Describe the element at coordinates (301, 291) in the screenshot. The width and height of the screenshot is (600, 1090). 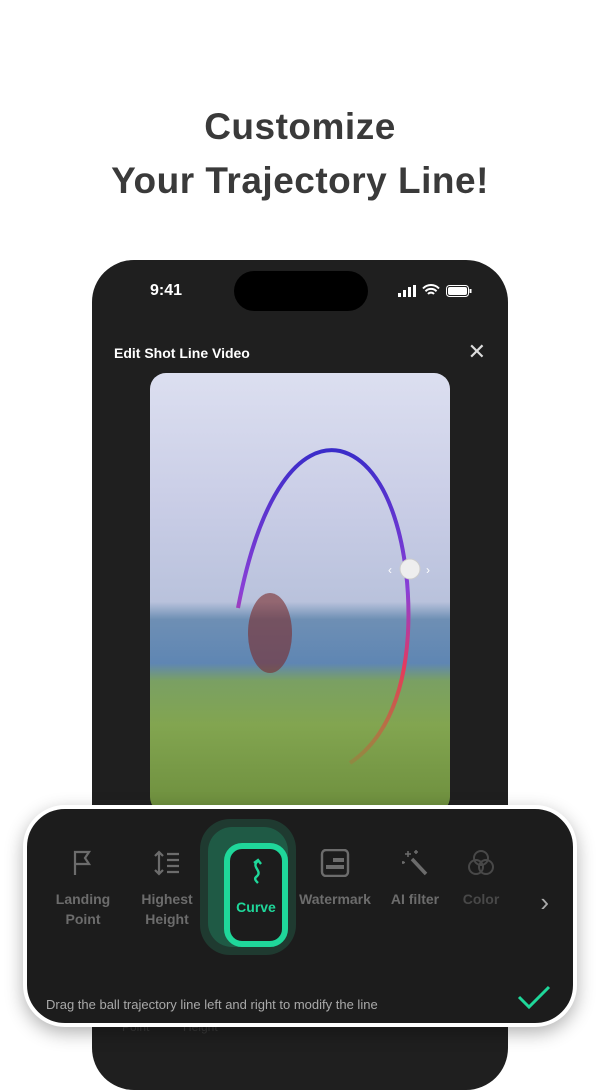
I see `dynamic-island` at that location.